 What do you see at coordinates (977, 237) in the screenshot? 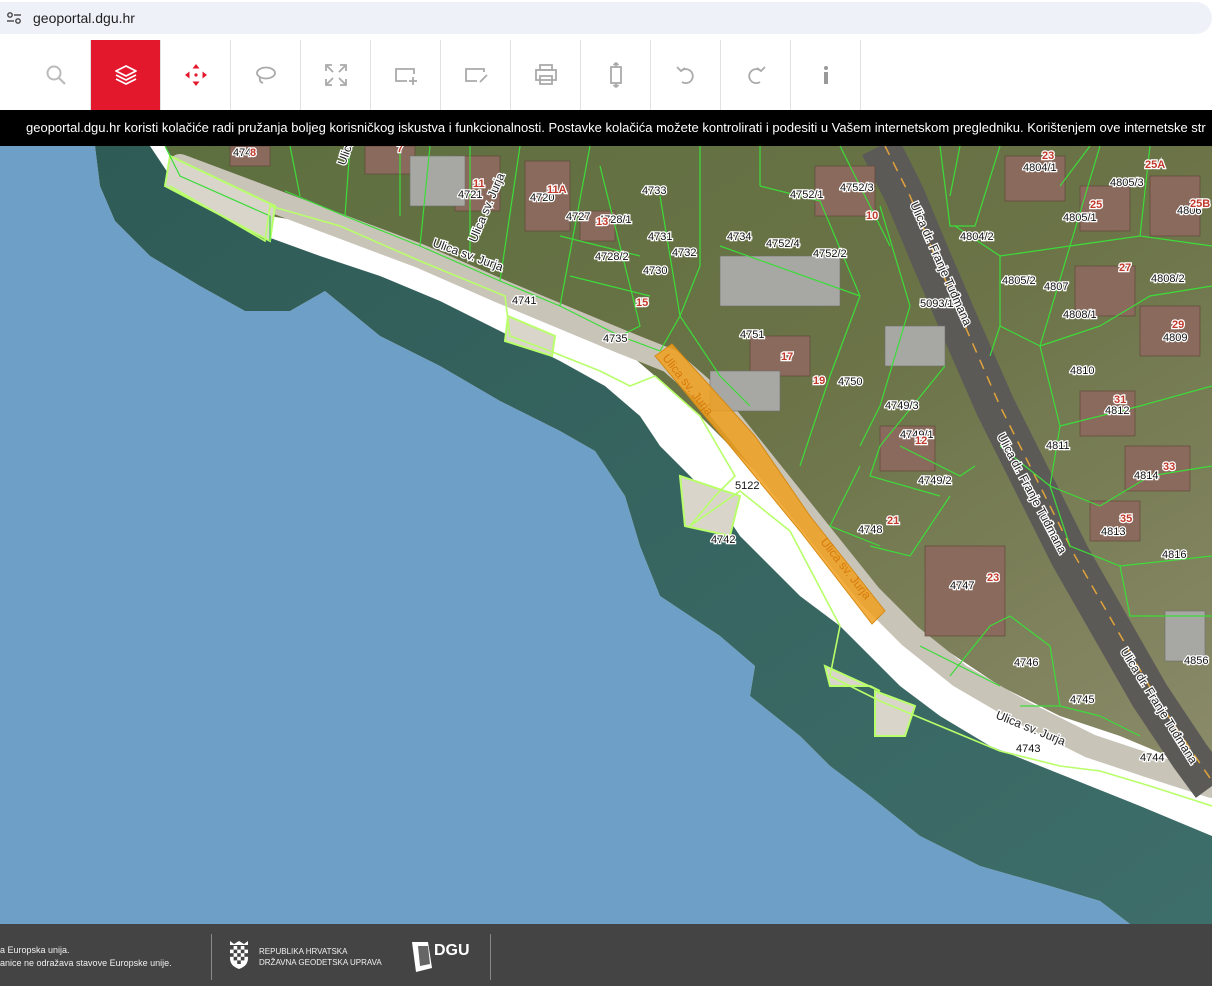
I see `parcel-label: 4804/2` at bounding box center [977, 237].